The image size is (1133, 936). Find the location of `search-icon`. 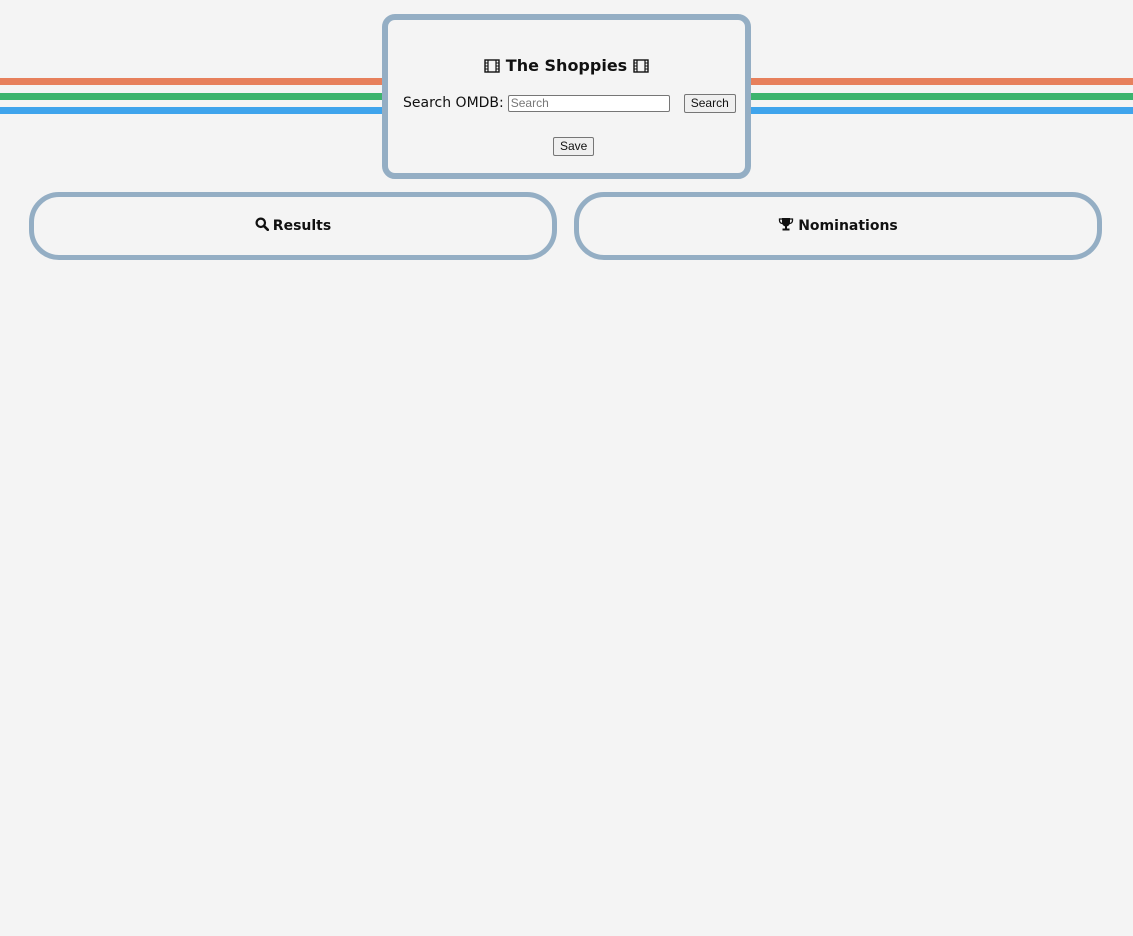

search-icon is located at coordinates (262, 226).